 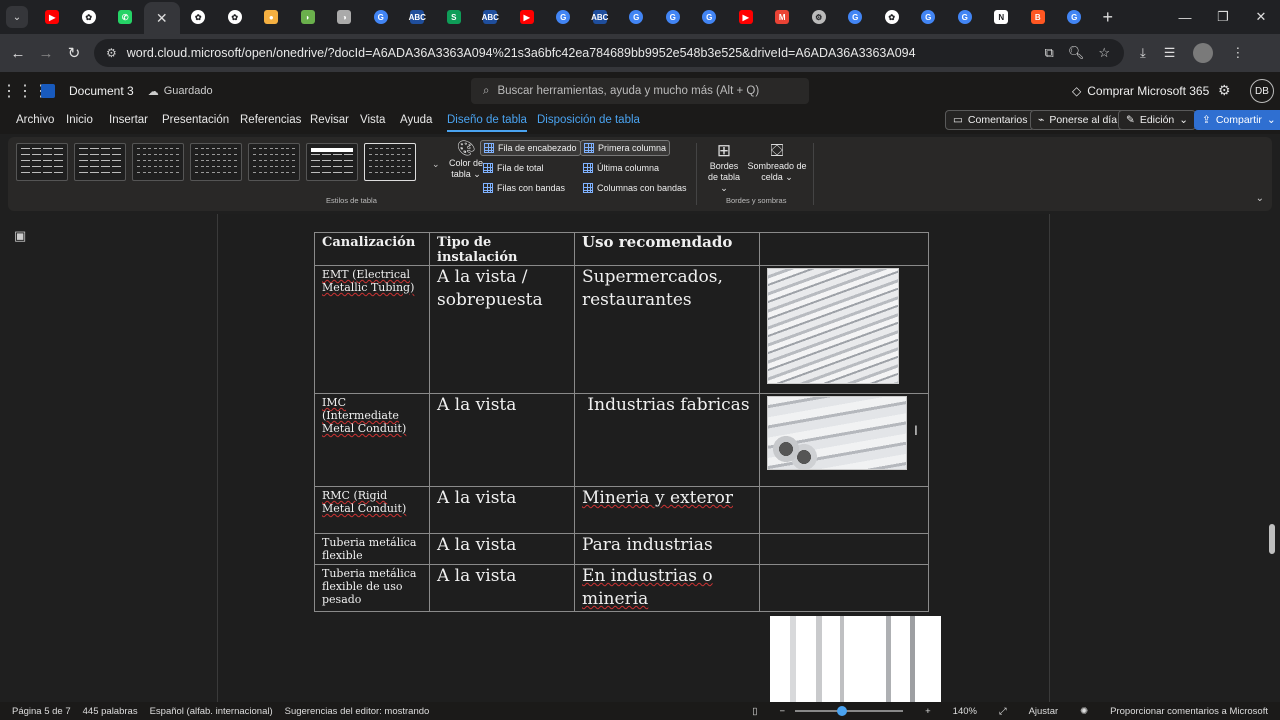 What do you see at coordinates (18, 53) in the screenshot?
I see `back-arrow-icon: ←` at bounding box center [18, 53].